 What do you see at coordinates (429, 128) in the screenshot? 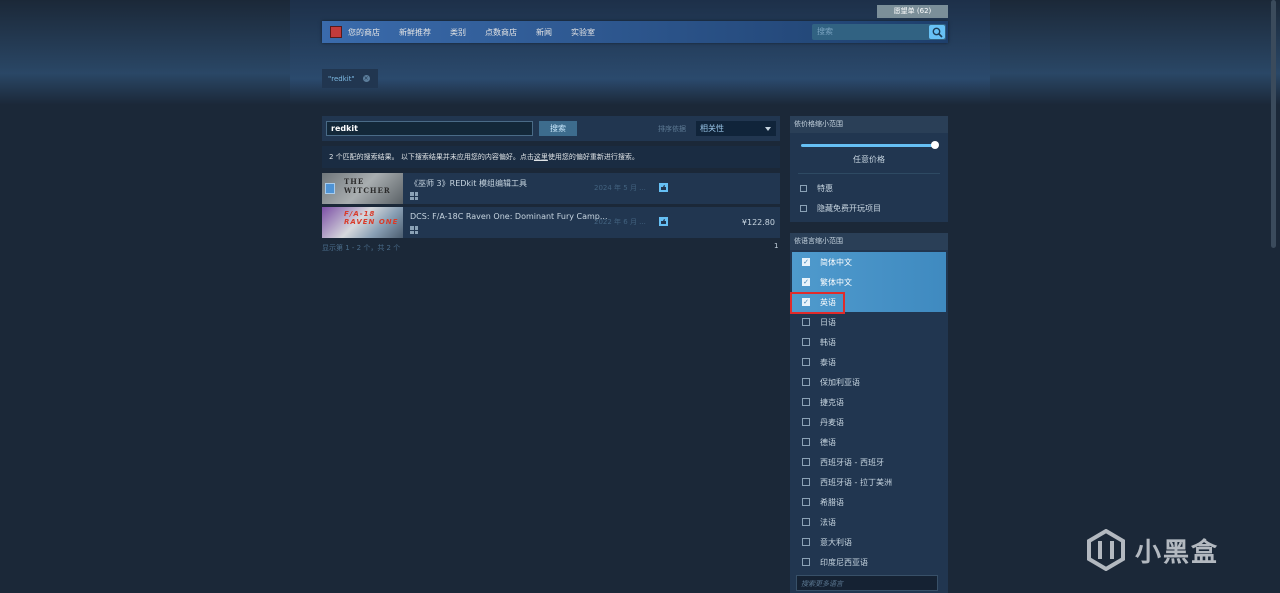
I see `search-term-input: redkit` at bounding box center [429, 128].